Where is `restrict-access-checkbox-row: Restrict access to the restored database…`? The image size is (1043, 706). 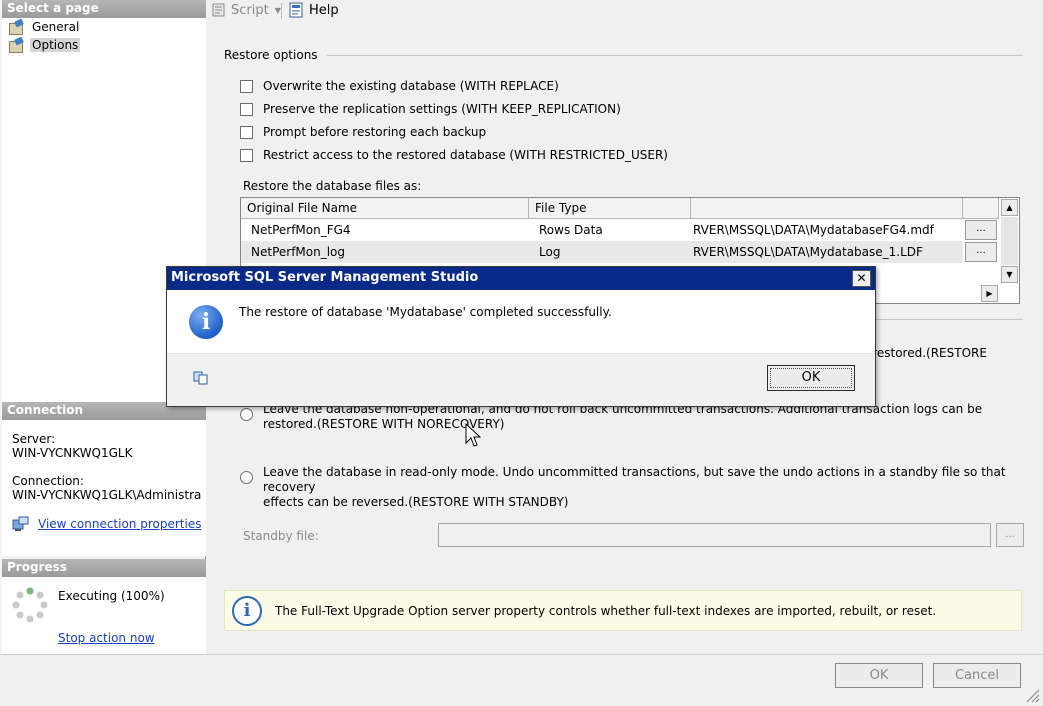 restrict-access-checkbox-row: Restrict access to the restored database… is located at coordinates (454, 155).